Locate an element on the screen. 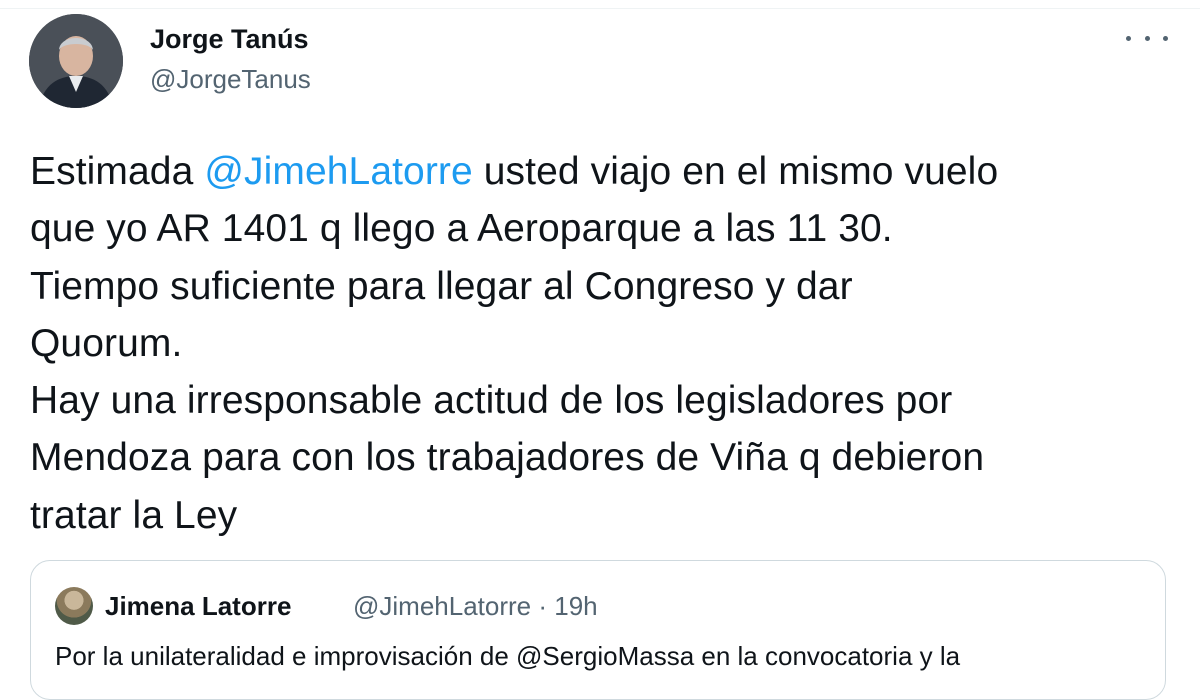 This screenshot has width=1200, height=700. more-options-icon is located at coordinates (1147, 38).